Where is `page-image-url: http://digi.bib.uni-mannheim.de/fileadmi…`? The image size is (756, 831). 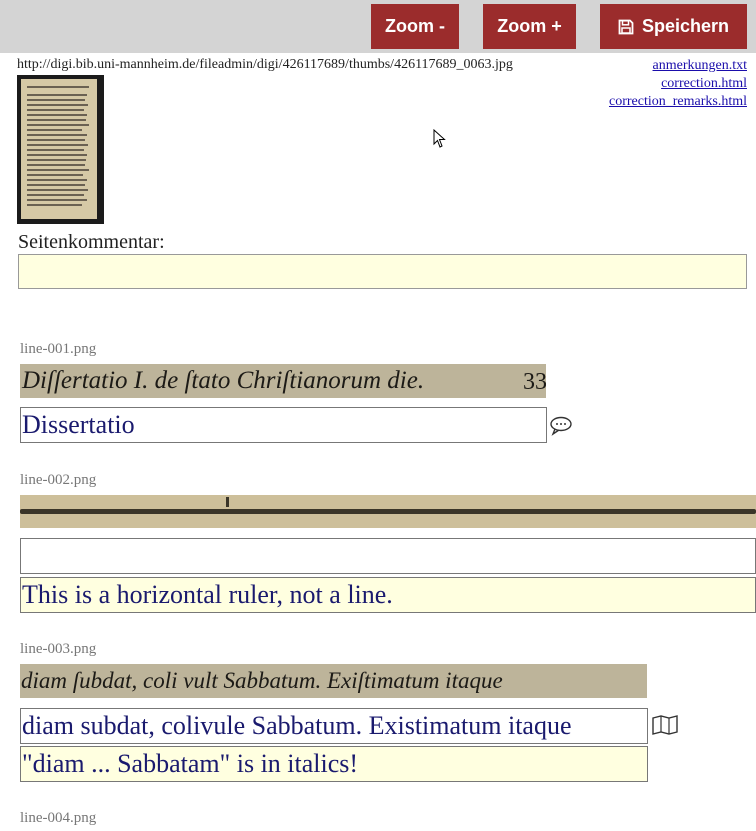
page-image-url: http://digi.bib.uni-mannheim.de/fileadmi… is located at coordinates (265, 64).